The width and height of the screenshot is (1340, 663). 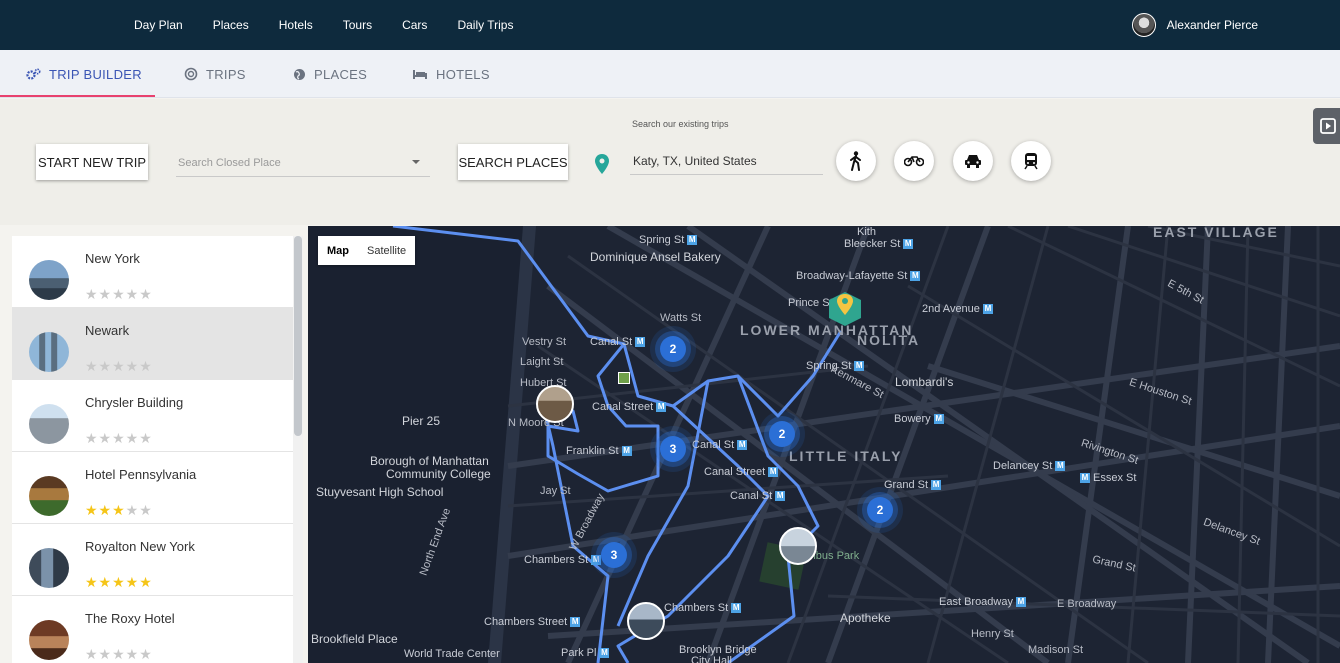 I want to click on tab-label: TRIPS, so click(x=226, y=74).